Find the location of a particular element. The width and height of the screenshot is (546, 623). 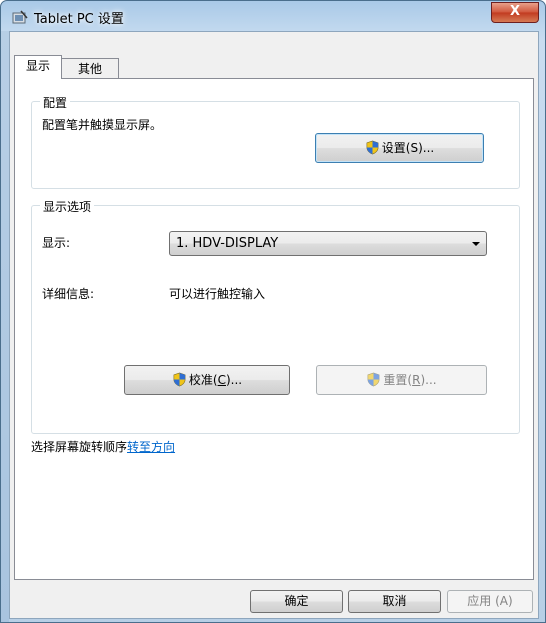

display-options-title: 显示选项 is located at coordinates (67, 206).